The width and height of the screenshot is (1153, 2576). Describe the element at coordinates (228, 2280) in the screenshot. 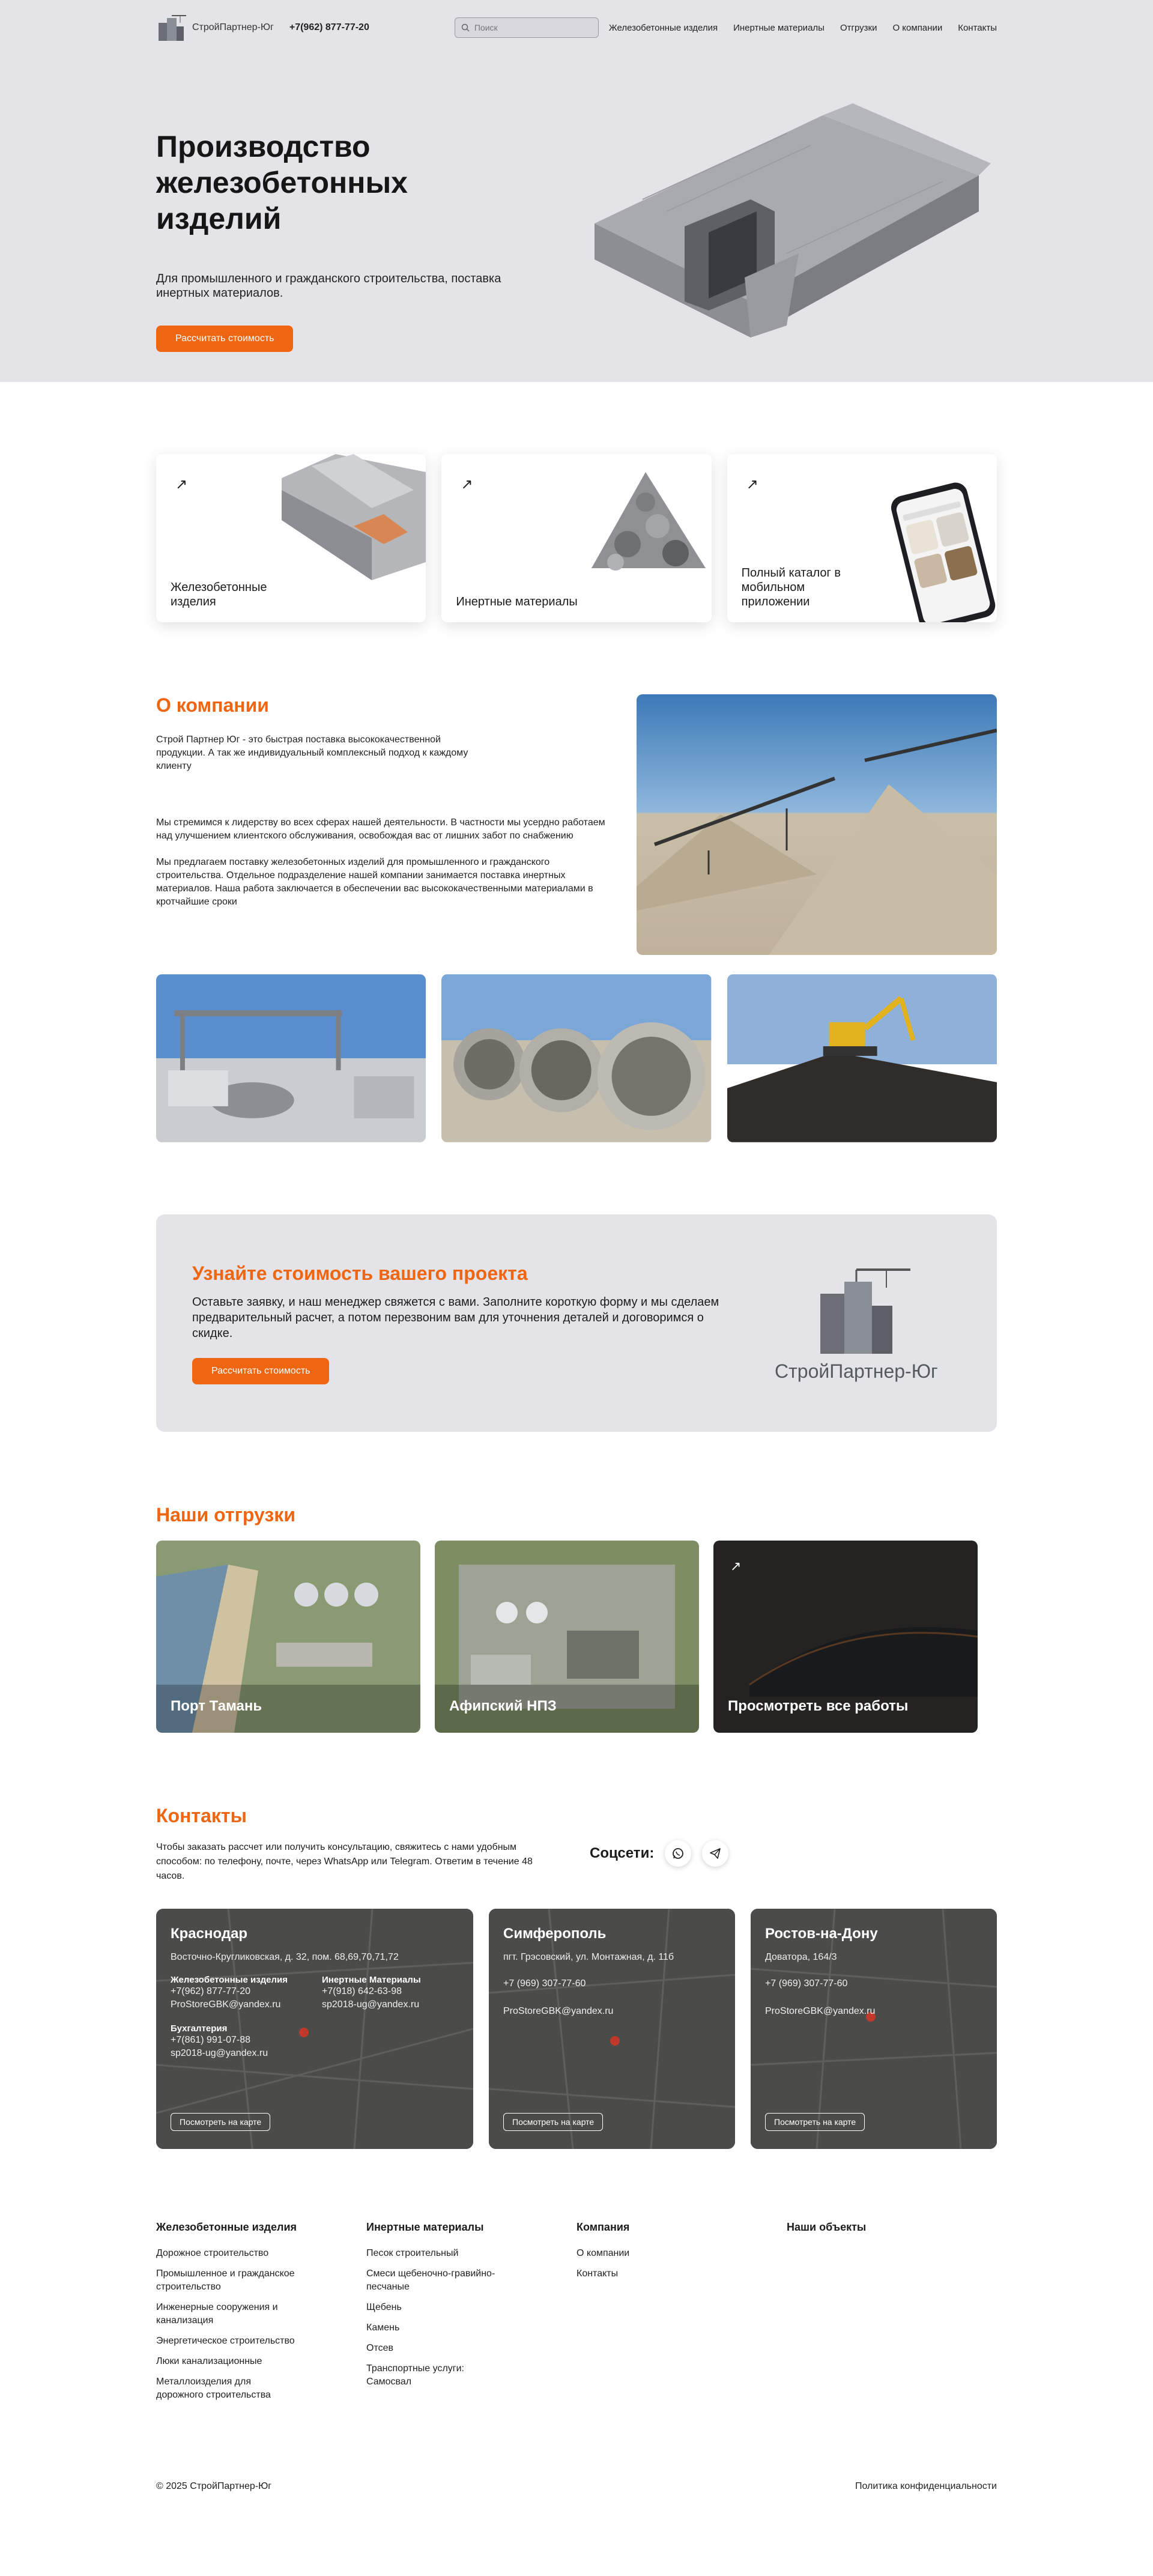

I see `footer-link: Промышленное и гражданское строительство` at that location.